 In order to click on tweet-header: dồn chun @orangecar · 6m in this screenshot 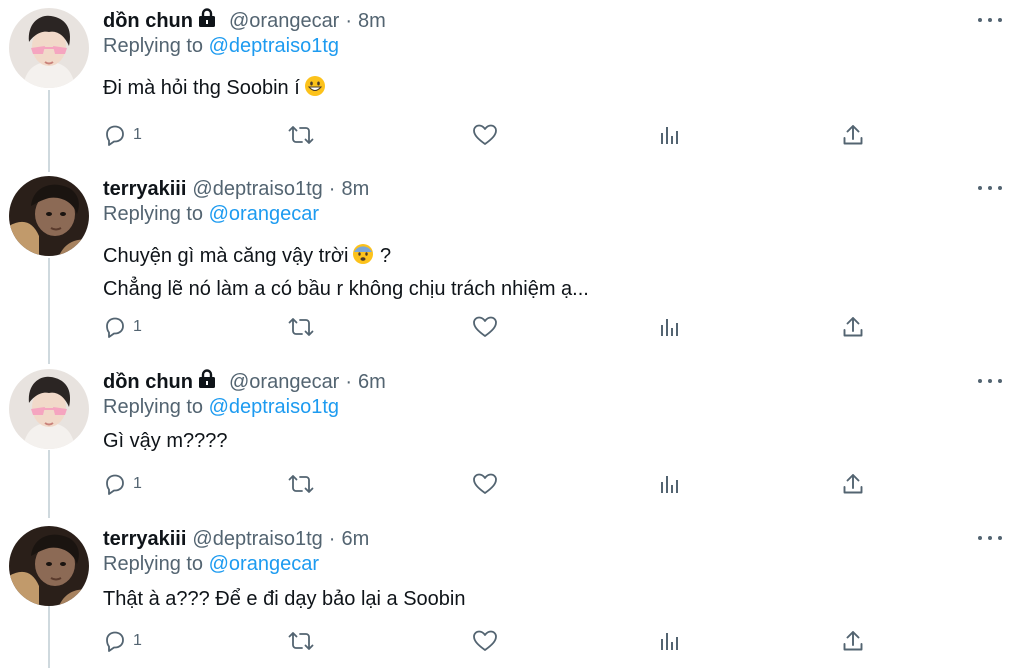, I will do `click(244, 382)`.